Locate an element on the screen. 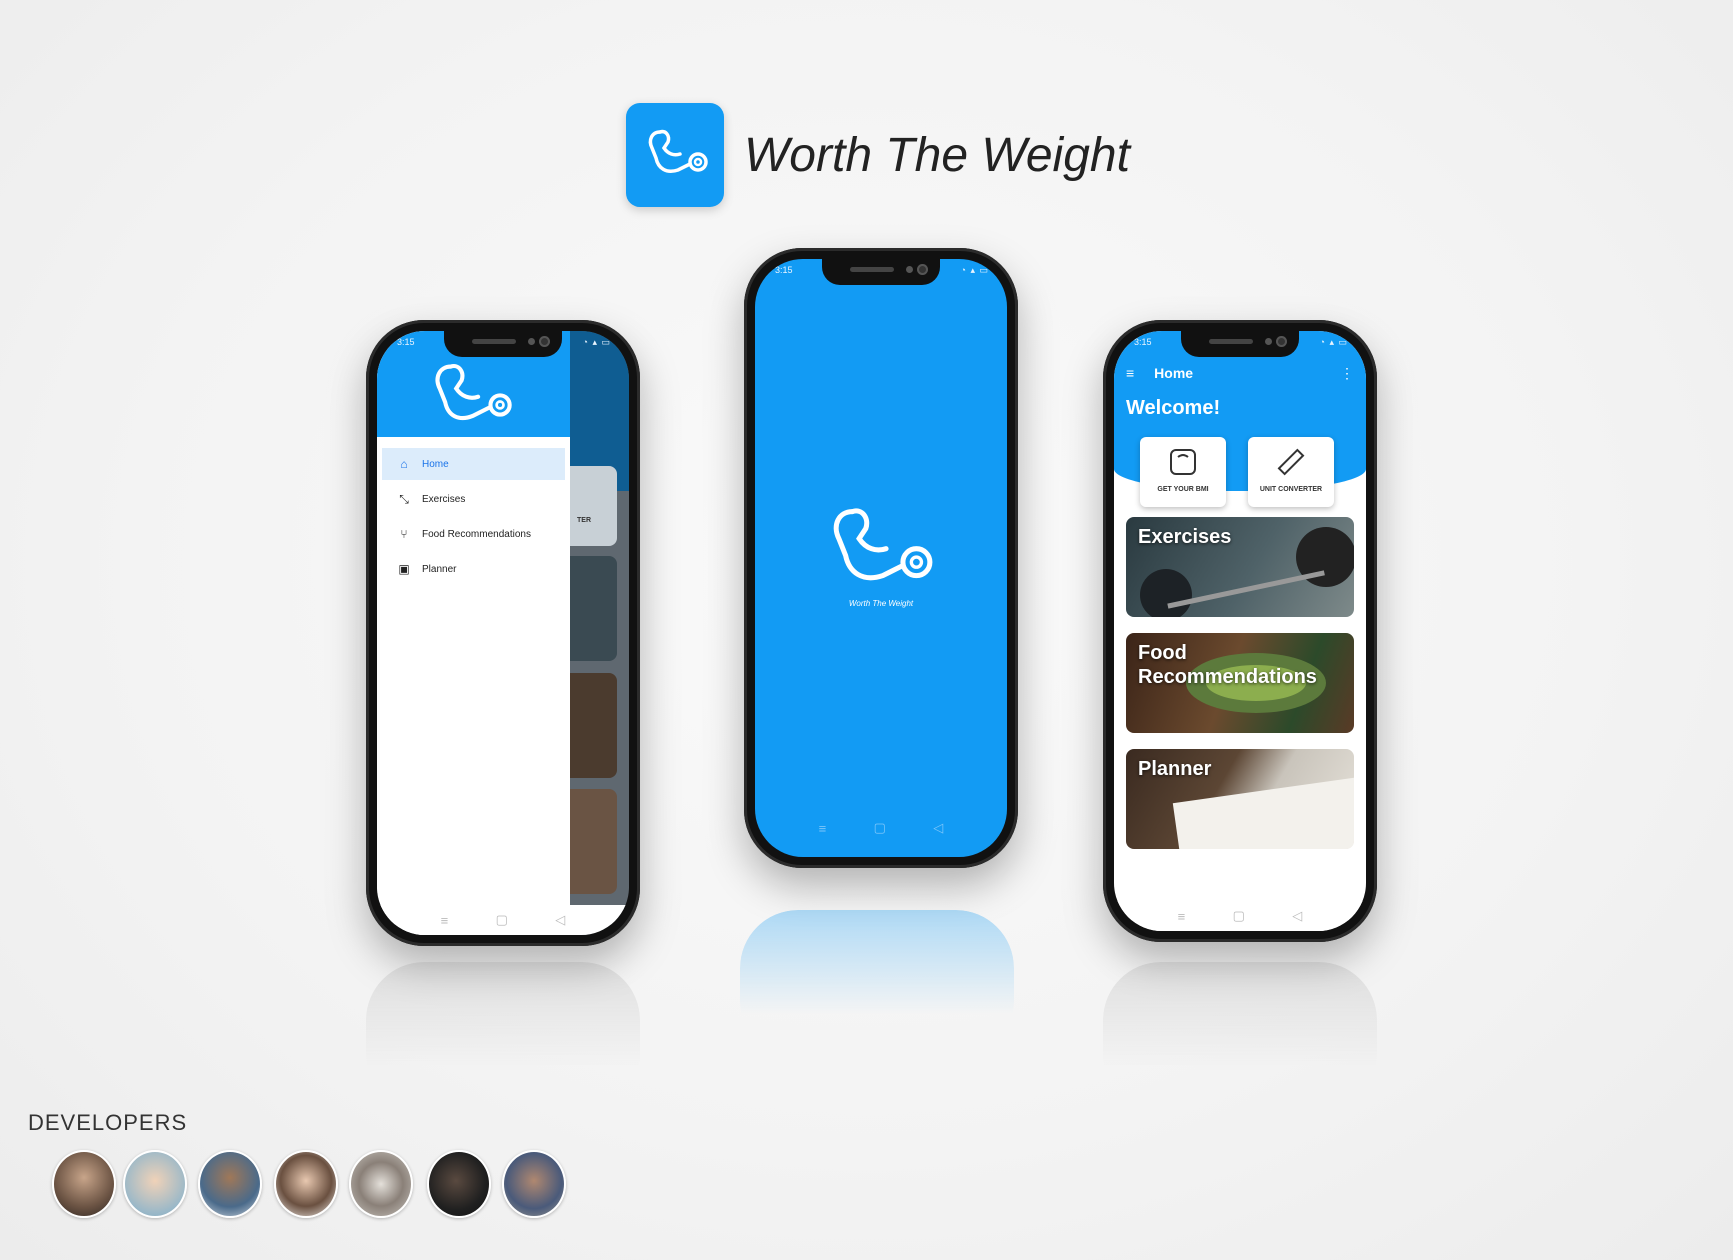 The width and height of the screenshot is (1733, 1260). splash-screen: 3:15 ◔ ▴ ▭ Worth The Weight ≡ ▢ ◁ is located at coordinates (881, 558).